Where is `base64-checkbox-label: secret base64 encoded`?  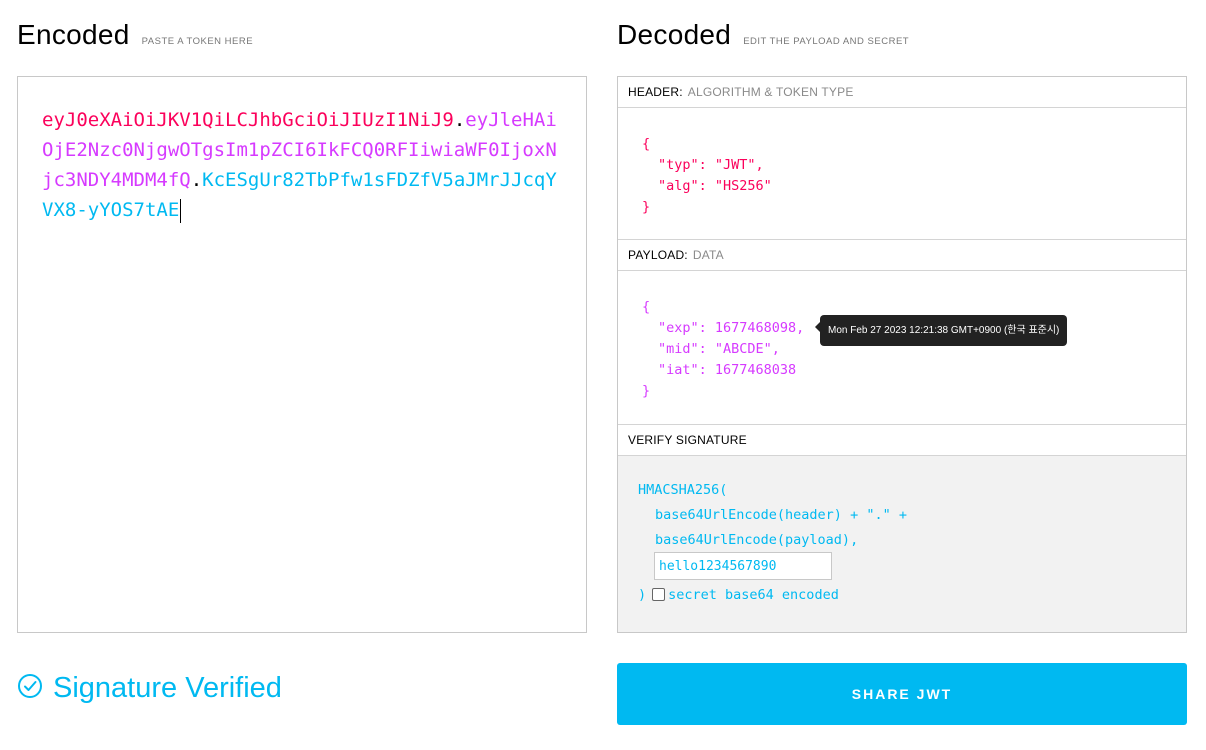
base64-checkbox-label: secret base64 encoded is located at coordinates (753, 595).